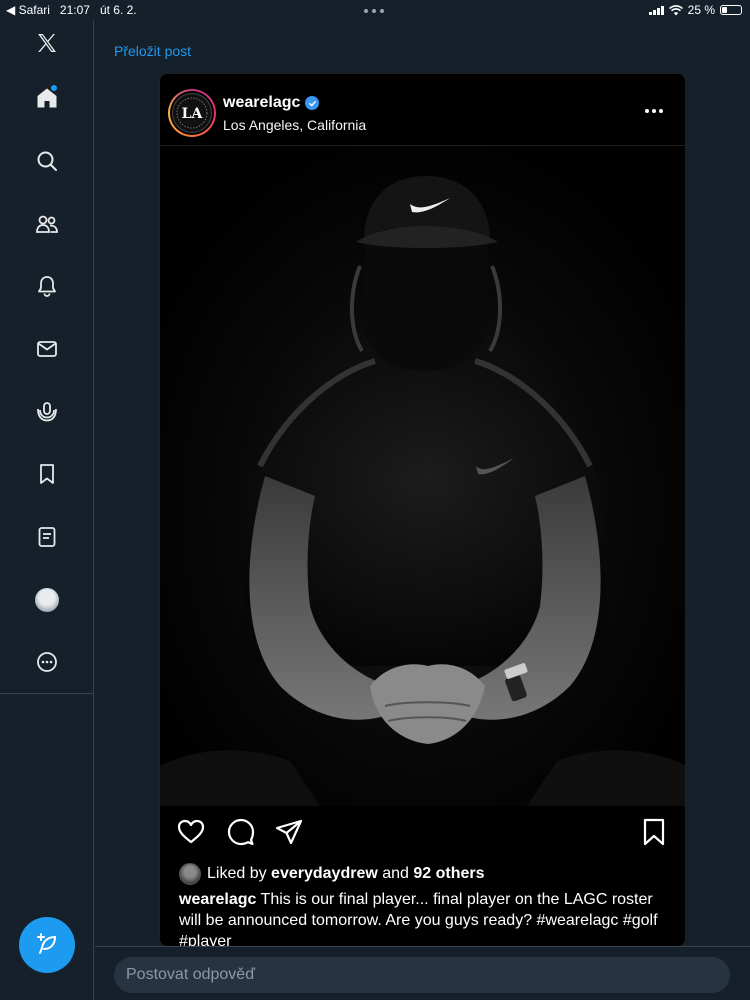 This screenshot has width=750, height=1000. I want to click on spaces-icon, so click(47, 412).